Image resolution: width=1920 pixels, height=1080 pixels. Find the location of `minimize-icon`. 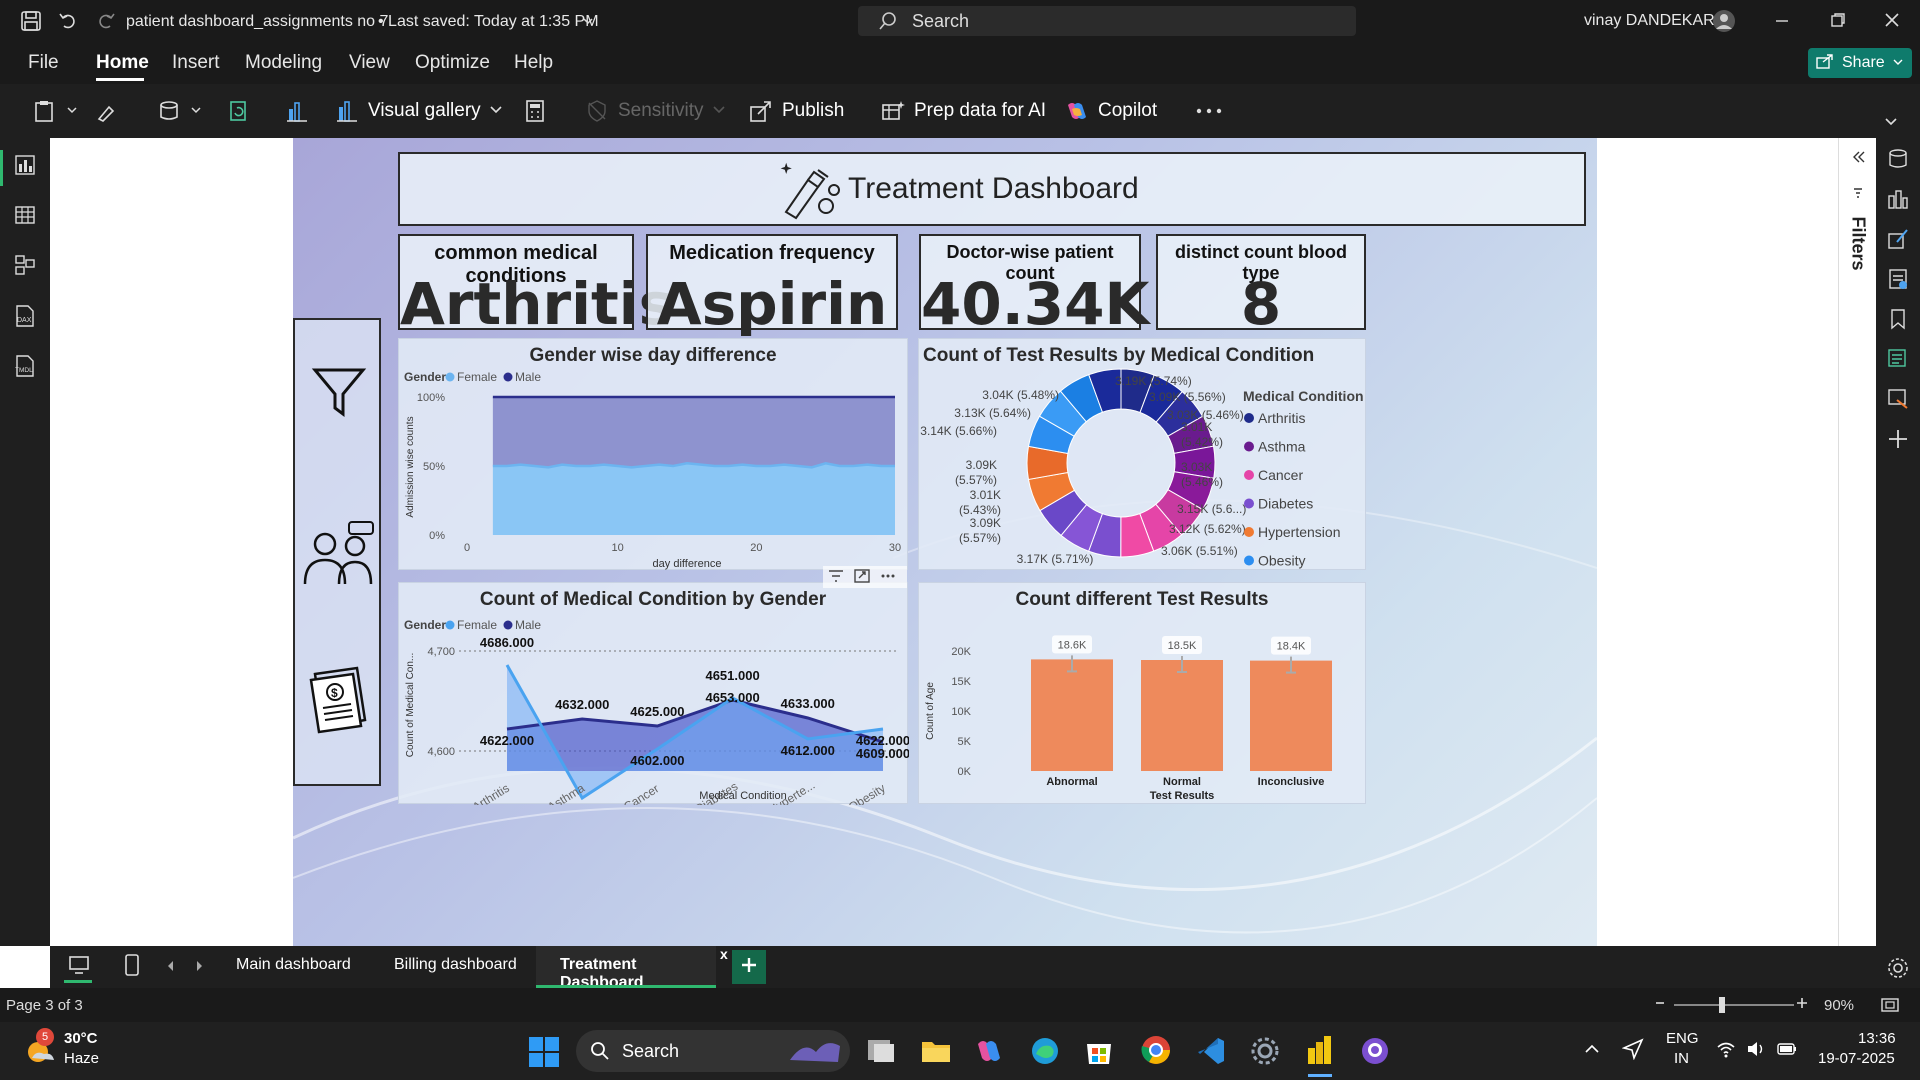

minimize-icon is located at coordinates (1782, 22).